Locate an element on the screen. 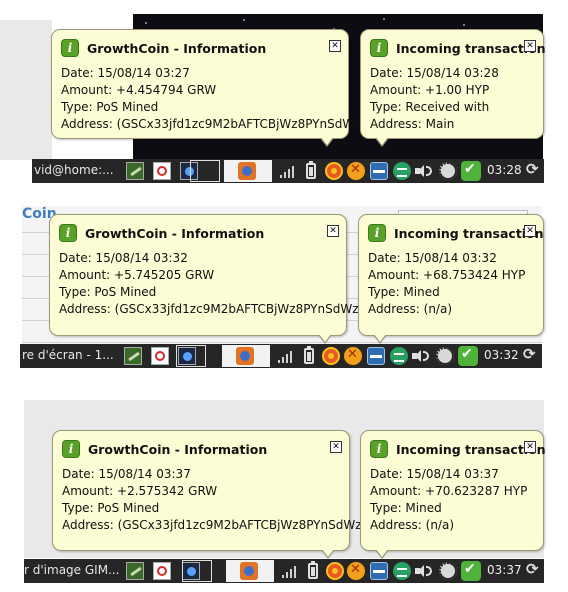 The height and width of the screenshot is (592, 568). clock: 03:32 is located at coordinates (501, 355).